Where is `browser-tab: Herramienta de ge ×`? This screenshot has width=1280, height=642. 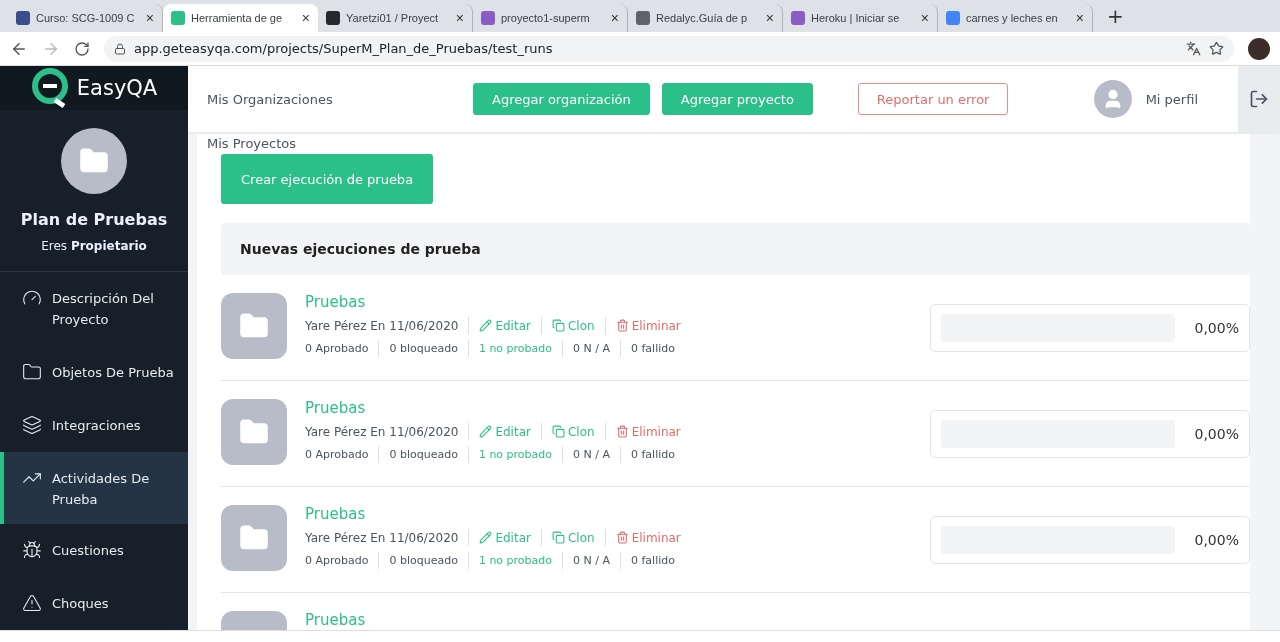
browser-tab: Herramienta de ge × is located at coordinates (240, 18).